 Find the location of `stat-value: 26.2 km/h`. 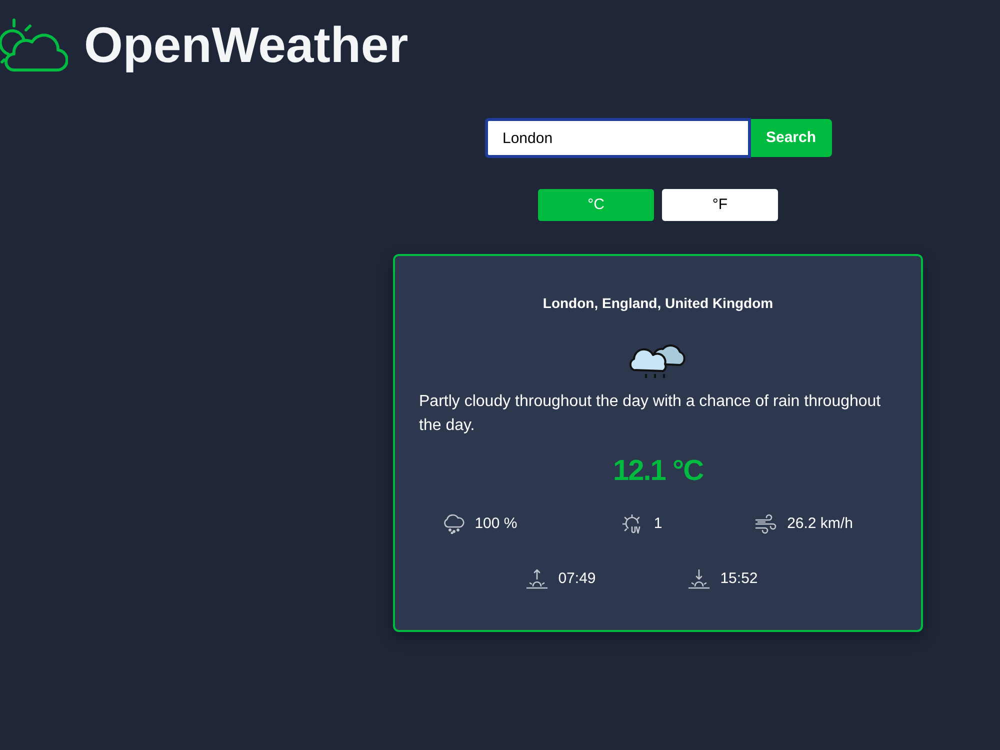

stat-value: 26.2 km/h is located at coordinates (820, 524).